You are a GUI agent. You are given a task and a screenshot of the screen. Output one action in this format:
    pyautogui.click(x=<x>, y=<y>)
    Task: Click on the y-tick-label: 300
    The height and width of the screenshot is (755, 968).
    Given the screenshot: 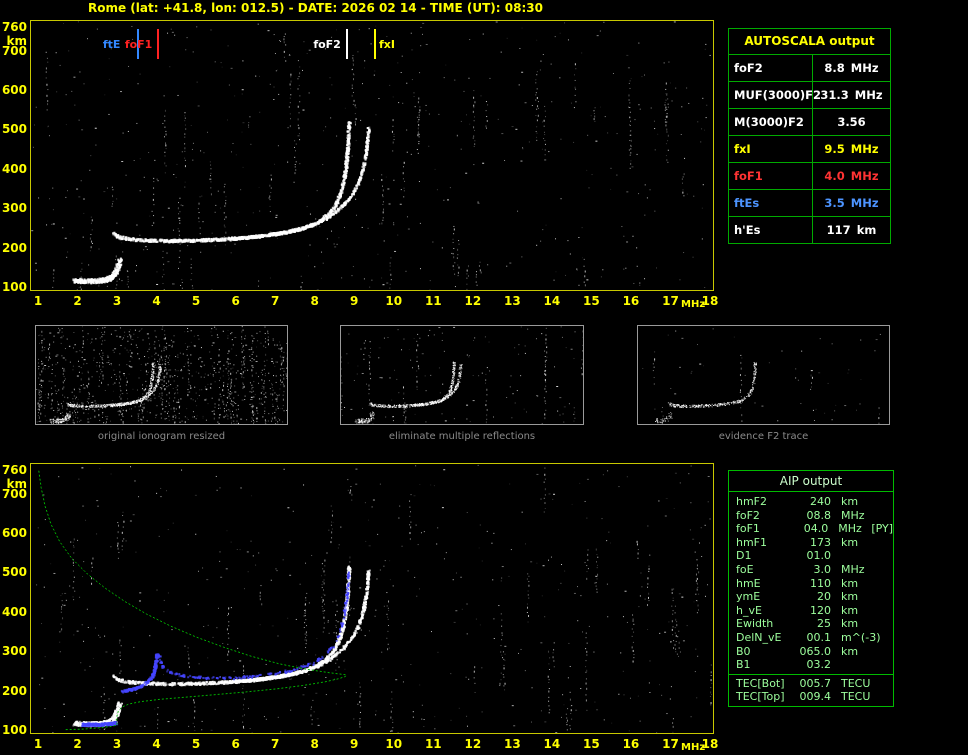 What is the action you would take?
    pyautogui.click(x=14, y=208)
    